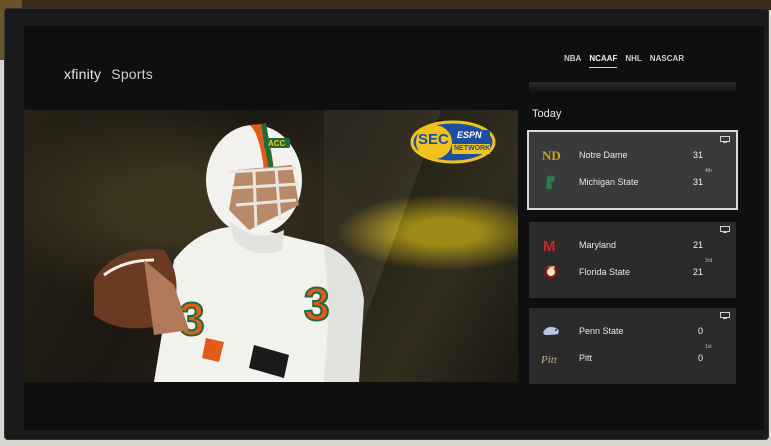 This screenshot has width=771, height=446. I want to click on helmet-badge: ACC, so click(277, 143).